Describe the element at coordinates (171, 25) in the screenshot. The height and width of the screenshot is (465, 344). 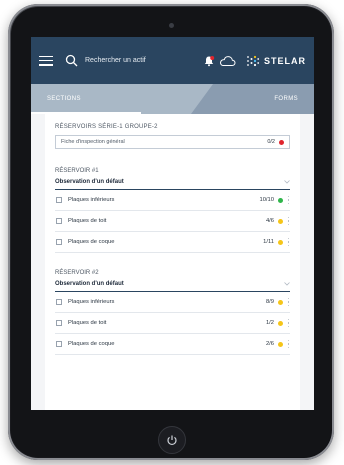
I see `camera-icon` at that location.